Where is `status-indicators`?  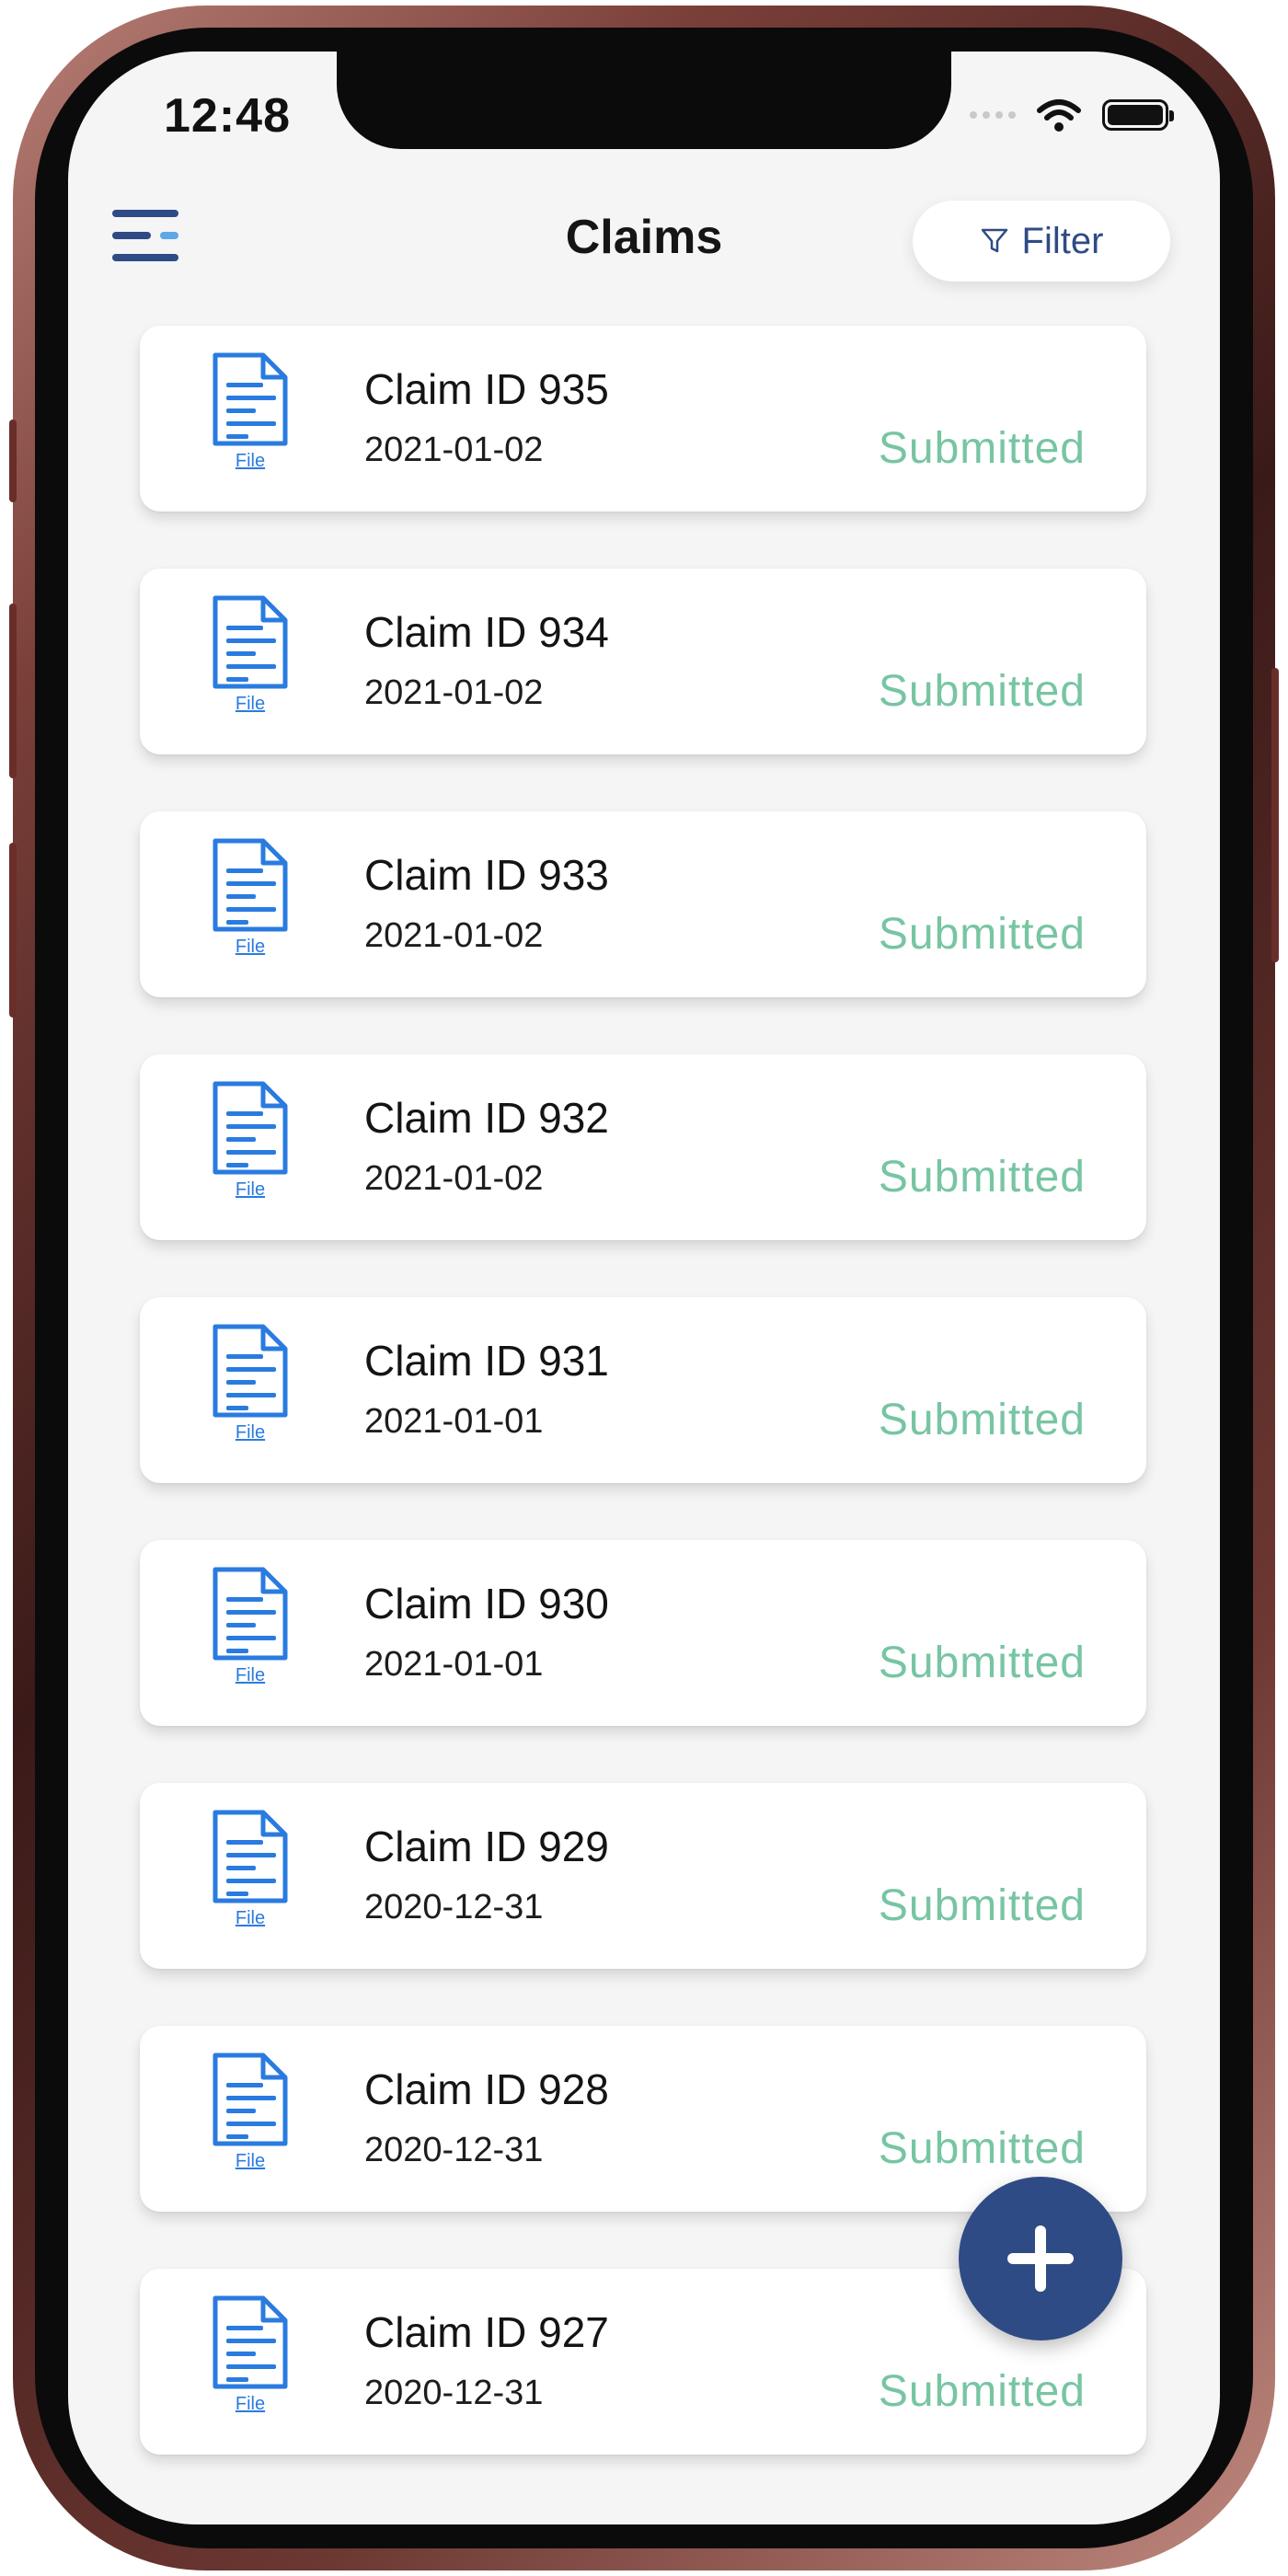
status-indicators is located at coordinates (1072, 115).